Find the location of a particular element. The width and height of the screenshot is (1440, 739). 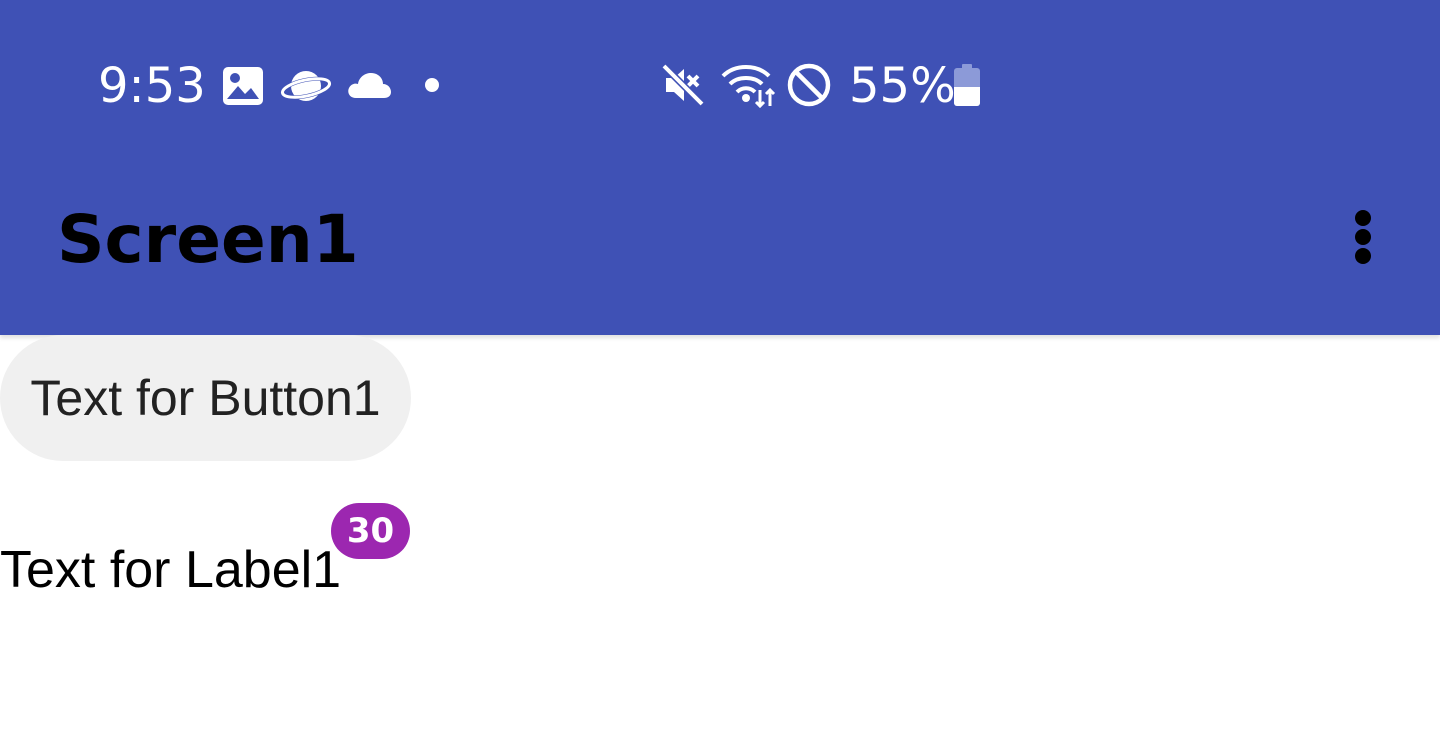

planet-icon is located at coordinates (306, 86).